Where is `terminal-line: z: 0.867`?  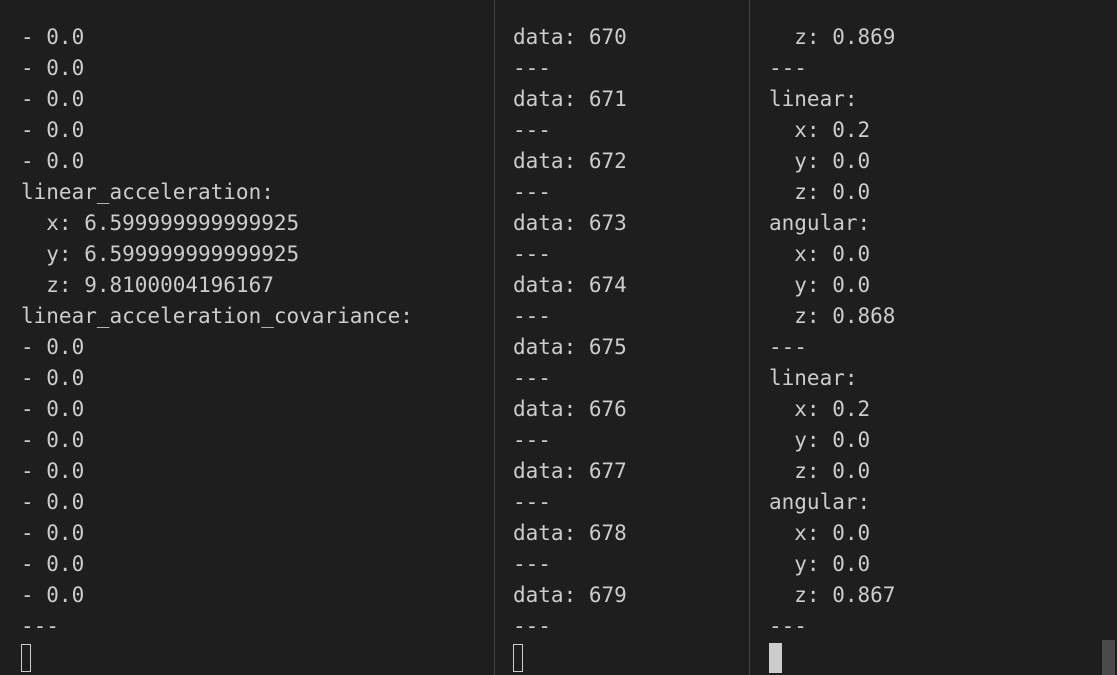 terminal-line: z: 0.867 is located at coordinates (832, 595).